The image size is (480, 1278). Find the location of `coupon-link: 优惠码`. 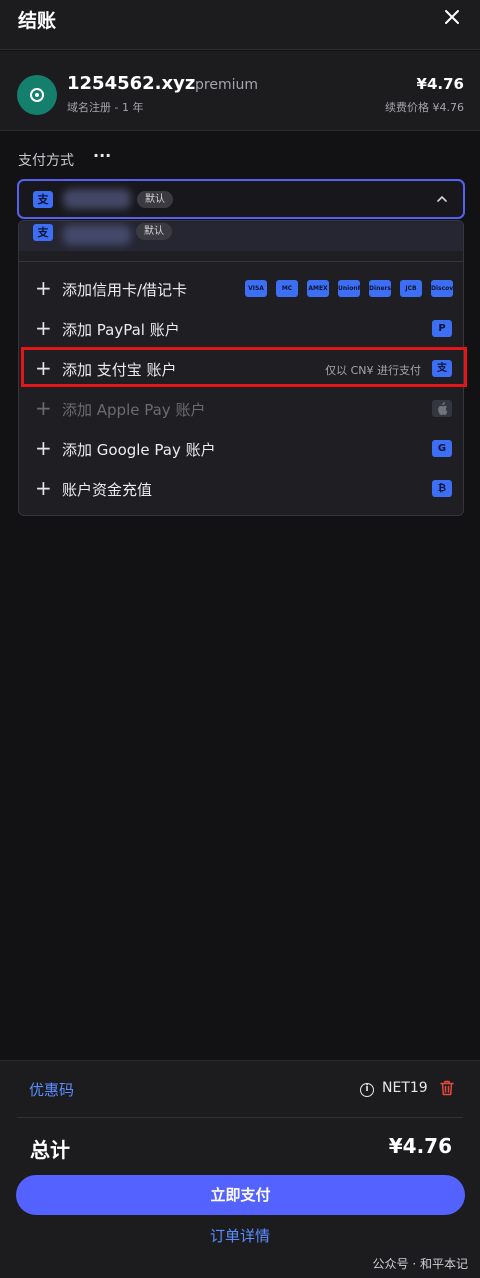

coupon-link: 优惠码 is located at coordinates (51, 1089).